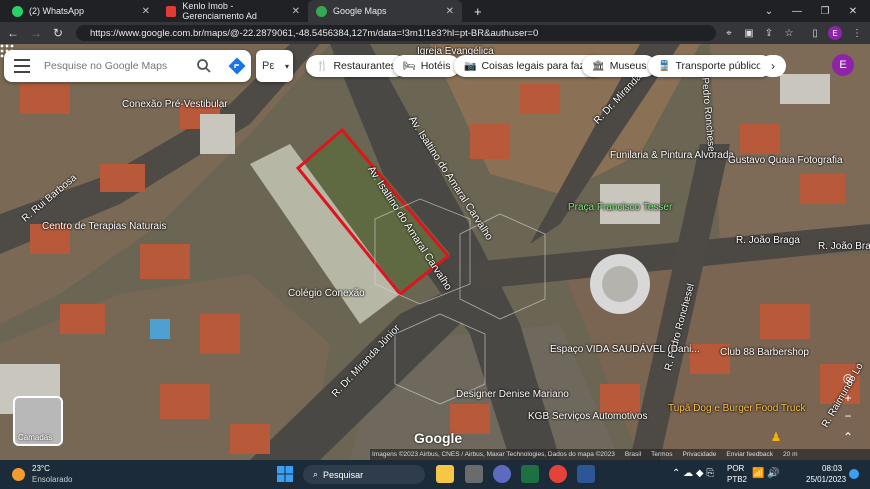 This screenshot has width=870, height=489. I want to click on country-link: Brasil, so click(633, 454).